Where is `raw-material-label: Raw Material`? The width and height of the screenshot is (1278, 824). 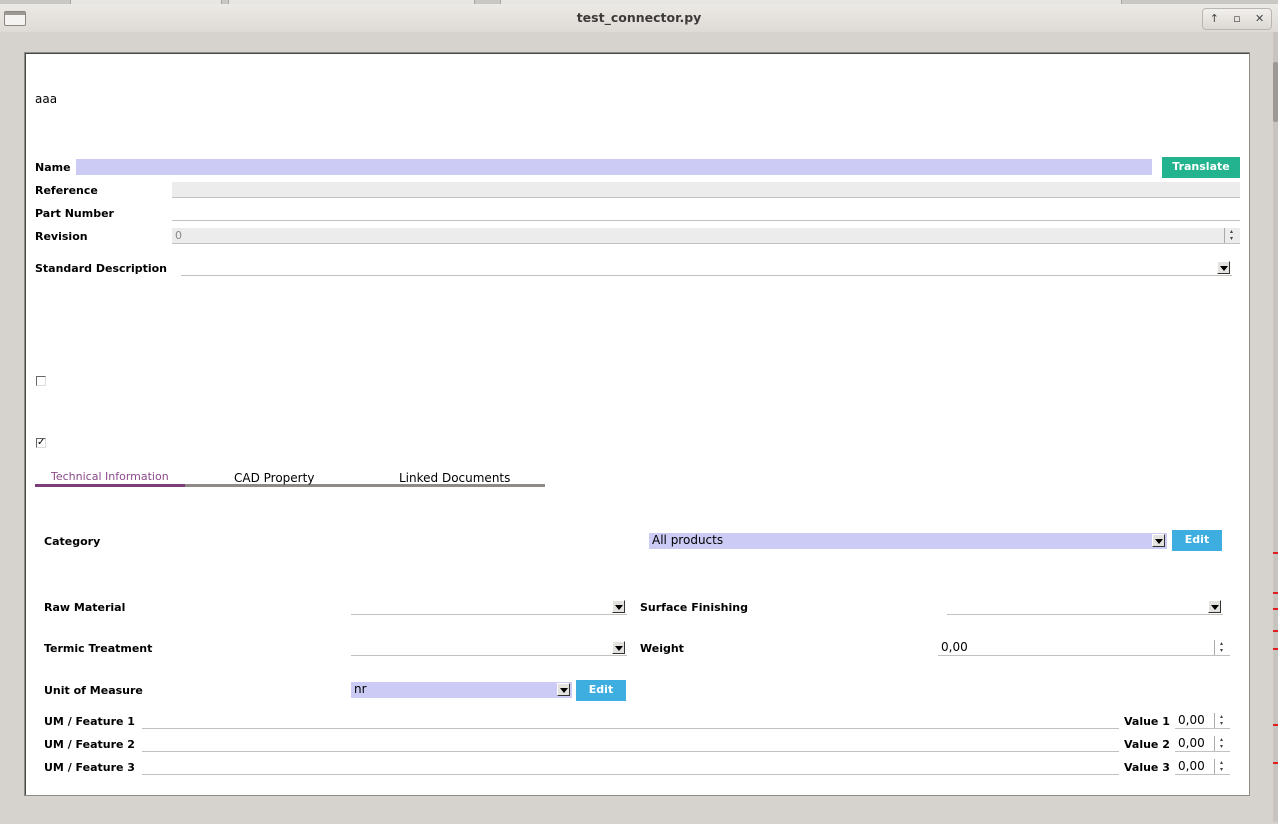
raw-material-label: Raw Material is located at coordinates (85, 607).